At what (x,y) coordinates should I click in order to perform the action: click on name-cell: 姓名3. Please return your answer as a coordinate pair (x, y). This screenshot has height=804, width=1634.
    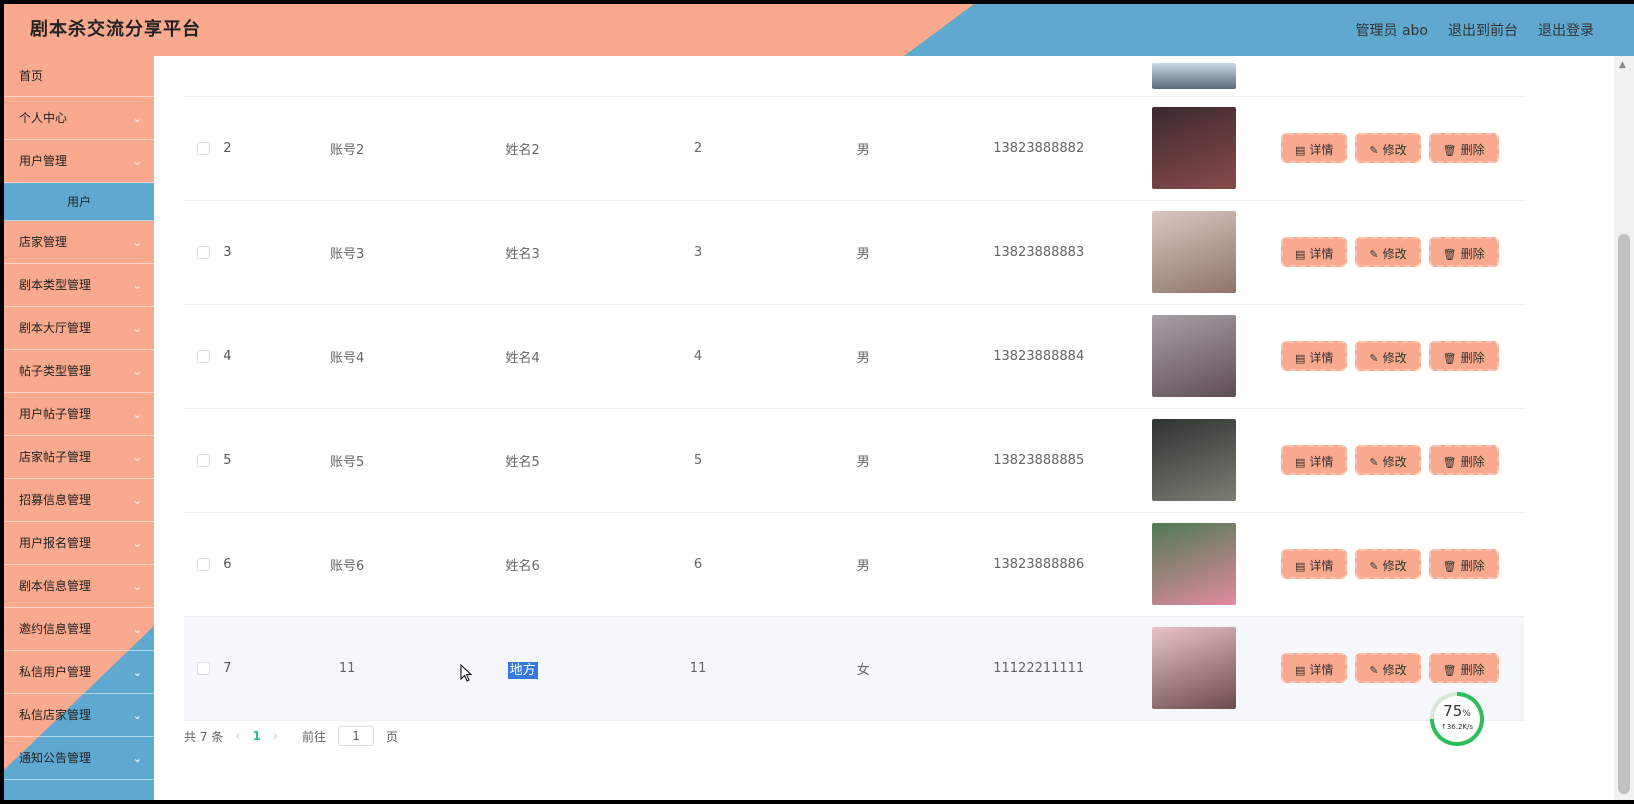
    Looking at the image, I should click on (523, 252).